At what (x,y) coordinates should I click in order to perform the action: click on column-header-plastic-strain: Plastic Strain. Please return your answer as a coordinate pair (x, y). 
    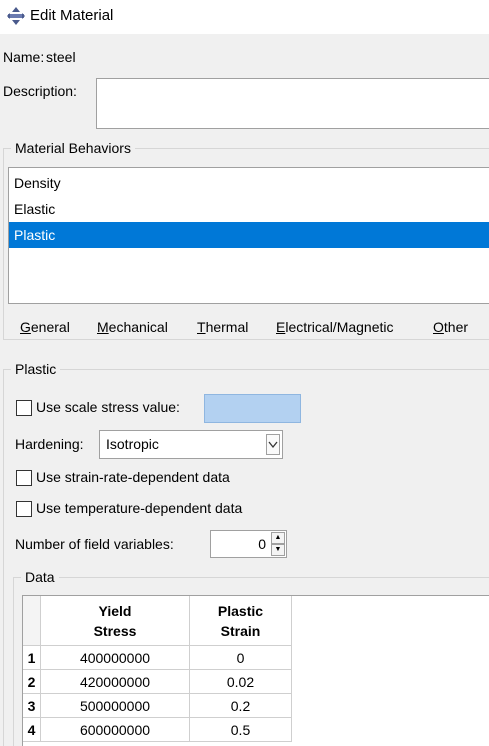
    Looking at the image, I should click on (241, 621).